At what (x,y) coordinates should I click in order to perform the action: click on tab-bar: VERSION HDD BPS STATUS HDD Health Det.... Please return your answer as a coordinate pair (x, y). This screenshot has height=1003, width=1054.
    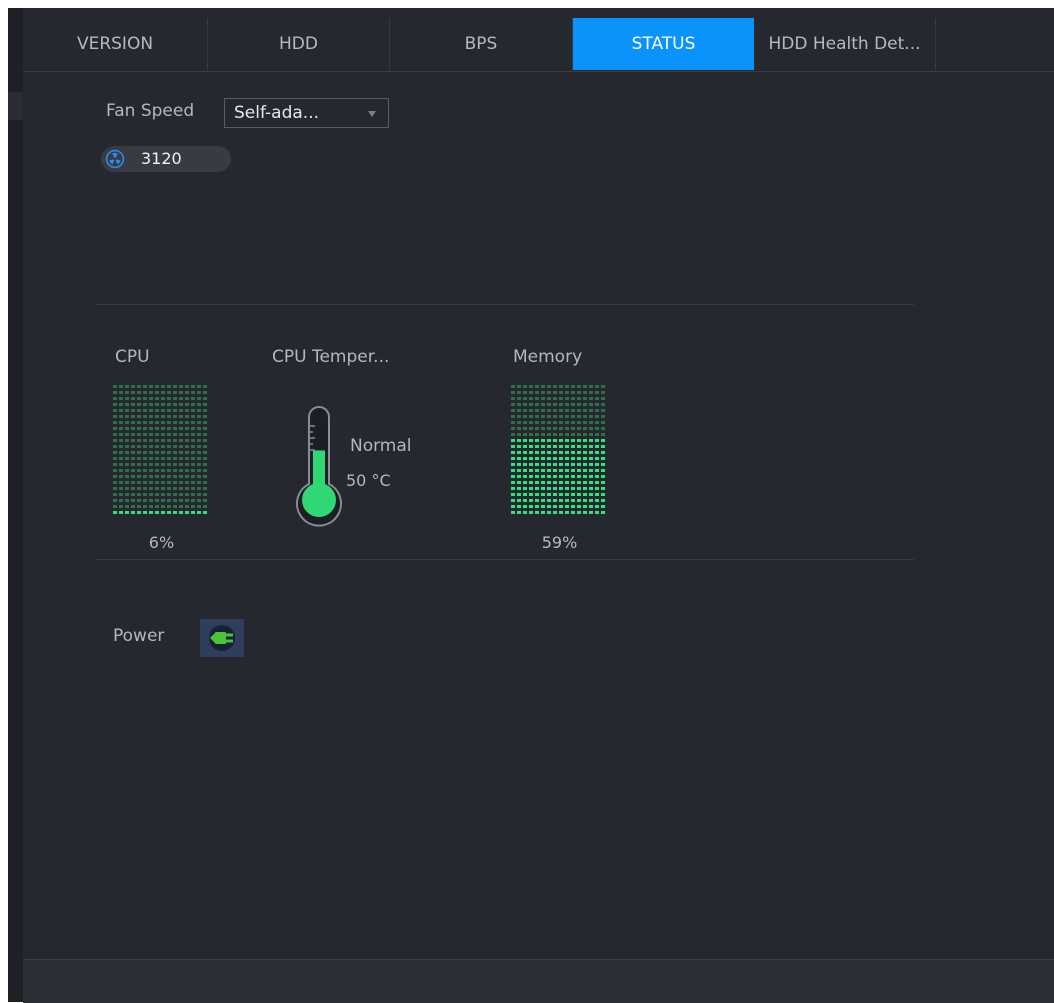
    Looking at the image, I should click on (538, 45).